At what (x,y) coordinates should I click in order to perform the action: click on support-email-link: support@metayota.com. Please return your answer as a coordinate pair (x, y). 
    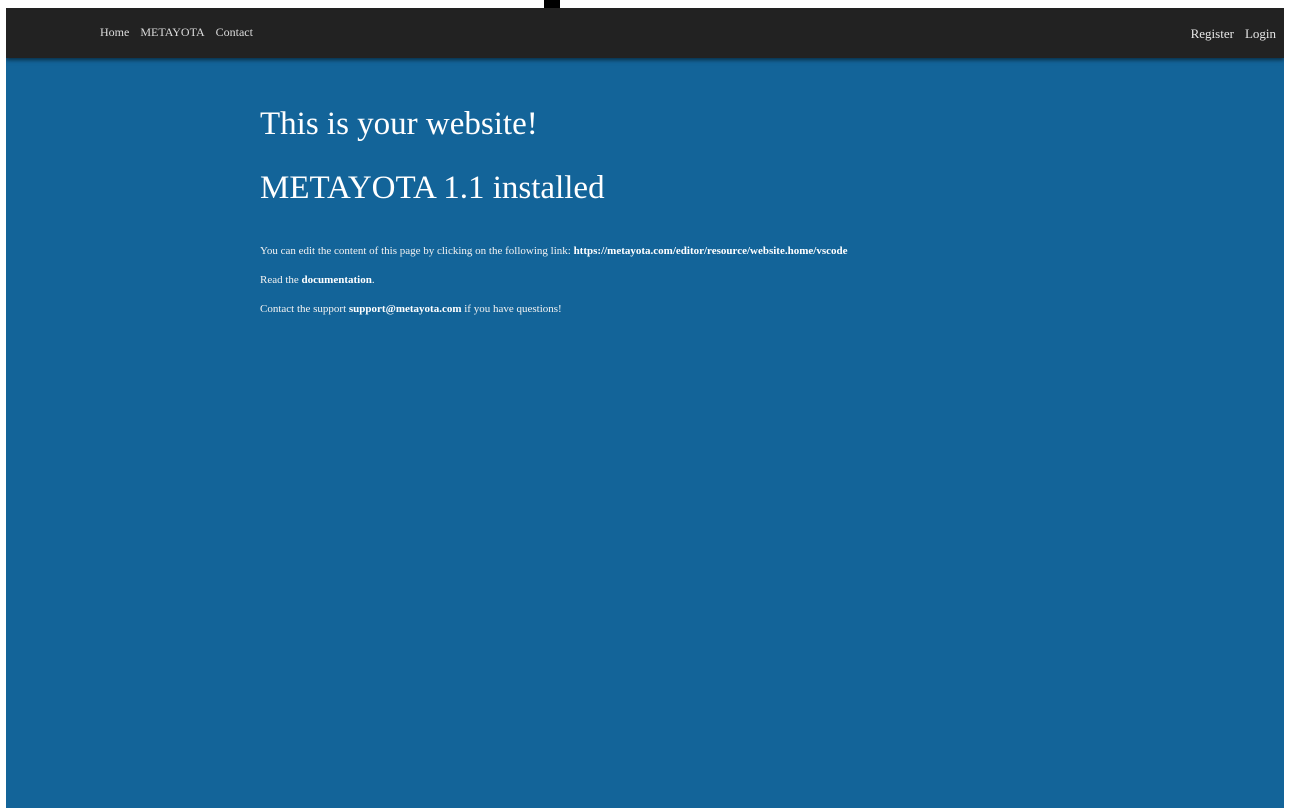
    Looking at the image, I should click on (405, 309).